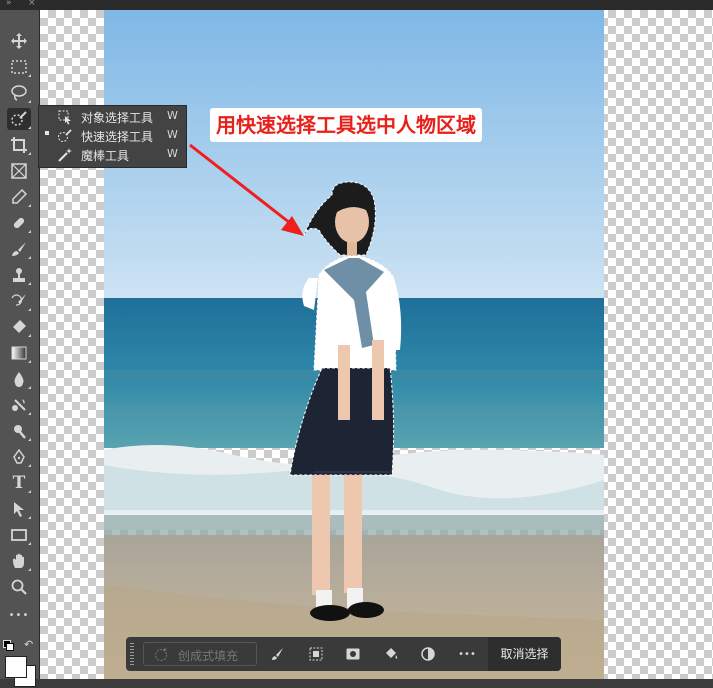 This screenshot has height=688, width=713. Describe the element at coordinates (19, 223) in the screenshot. I see `spot-healing-tool-icon` at that location.